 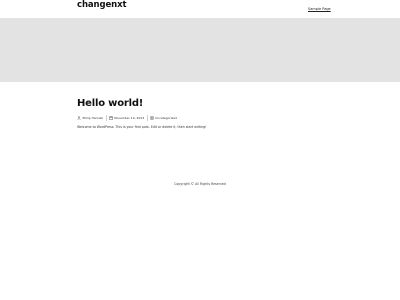 I want to click on site-footer: Copyright © All Rights Reserved, so click(x=200, y=184).